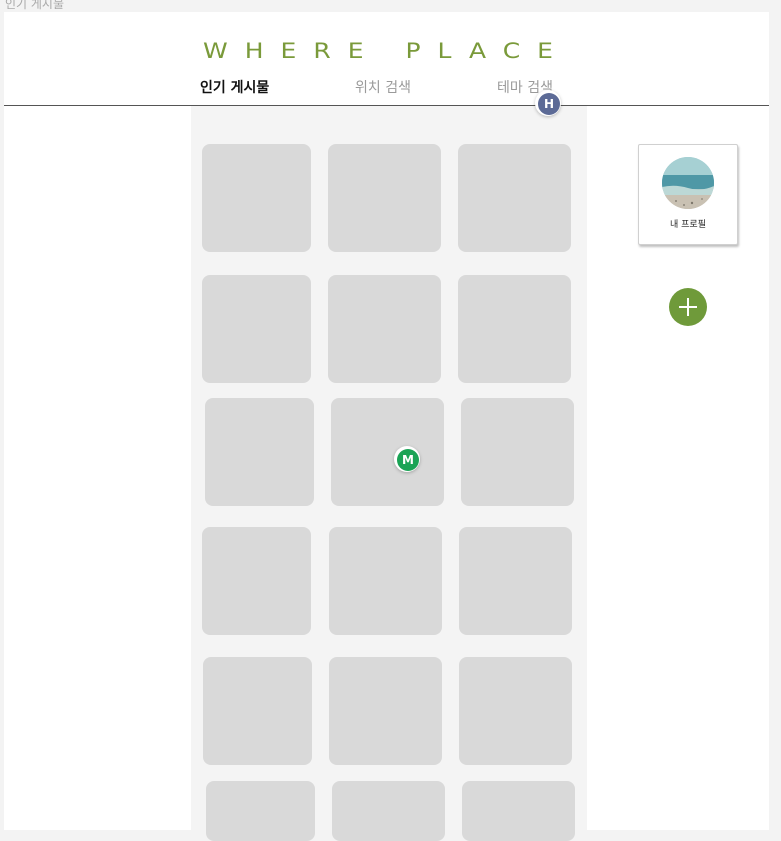  I want to click on add-post-button, so click(688, 307).